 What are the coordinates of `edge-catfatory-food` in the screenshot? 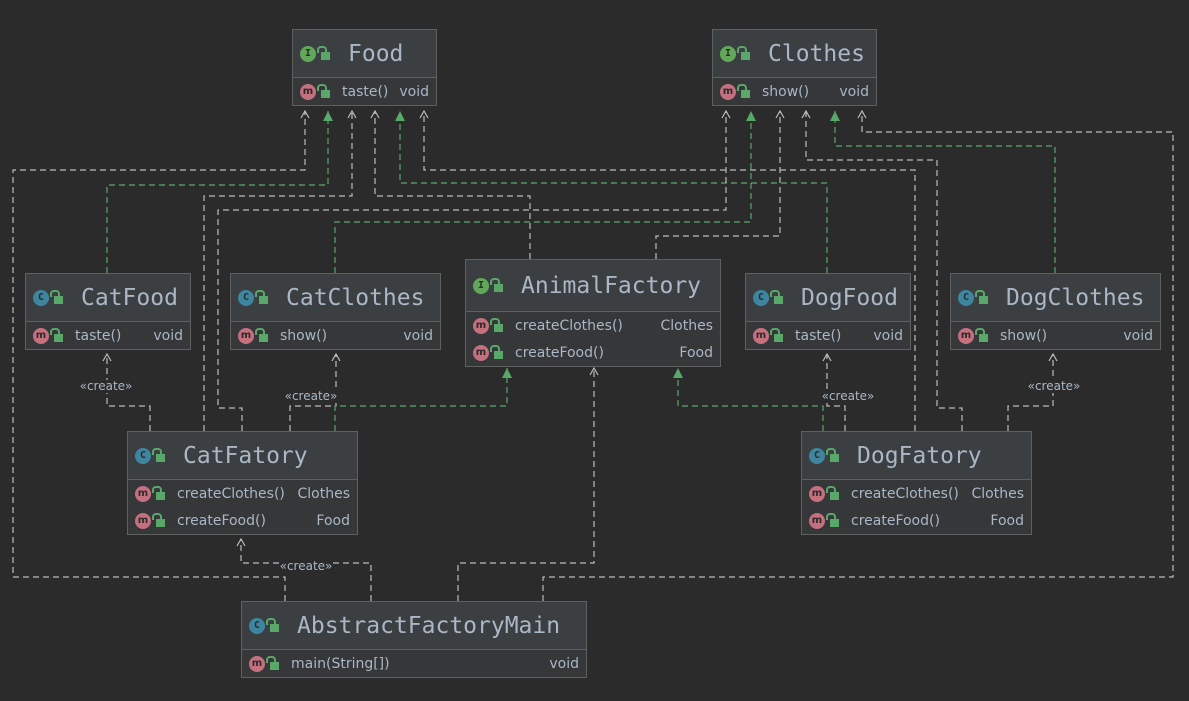 It's located at (277, 271).